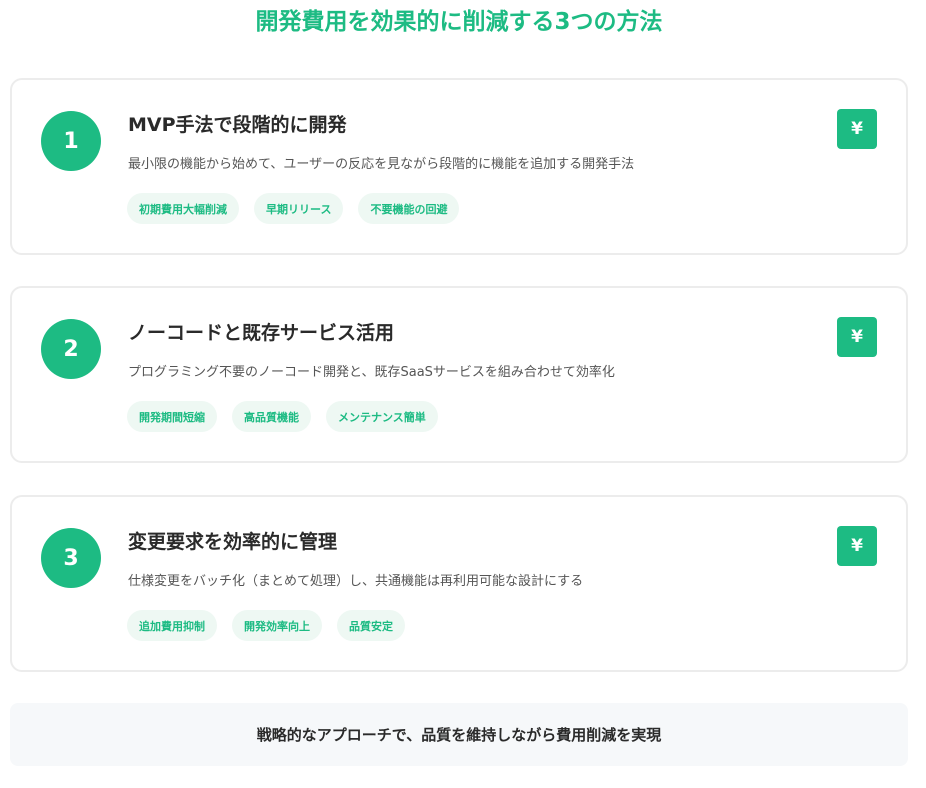  I want to click on method-title: MVP手法で段階的に開発, so click(237, 125).